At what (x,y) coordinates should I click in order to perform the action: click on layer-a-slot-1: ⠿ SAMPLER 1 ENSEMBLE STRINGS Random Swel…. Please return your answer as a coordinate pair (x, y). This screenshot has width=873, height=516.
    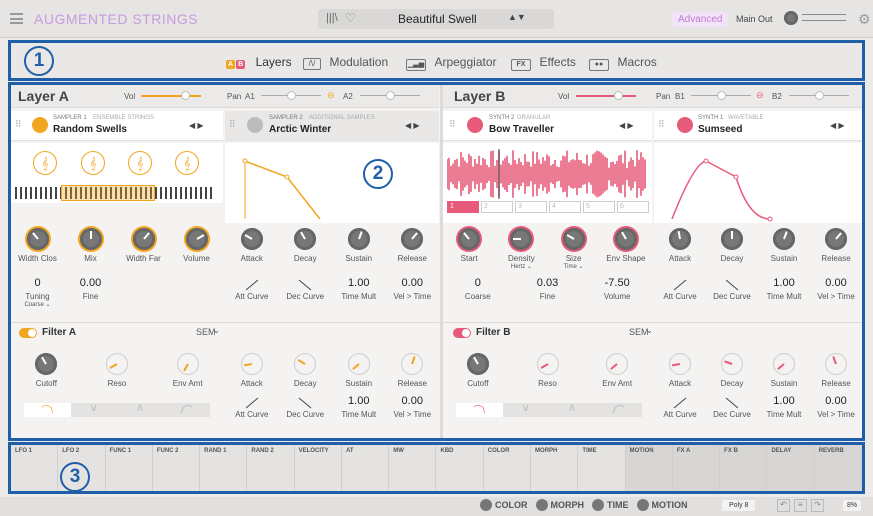
    Looking at the image, I should click on (117, 126).